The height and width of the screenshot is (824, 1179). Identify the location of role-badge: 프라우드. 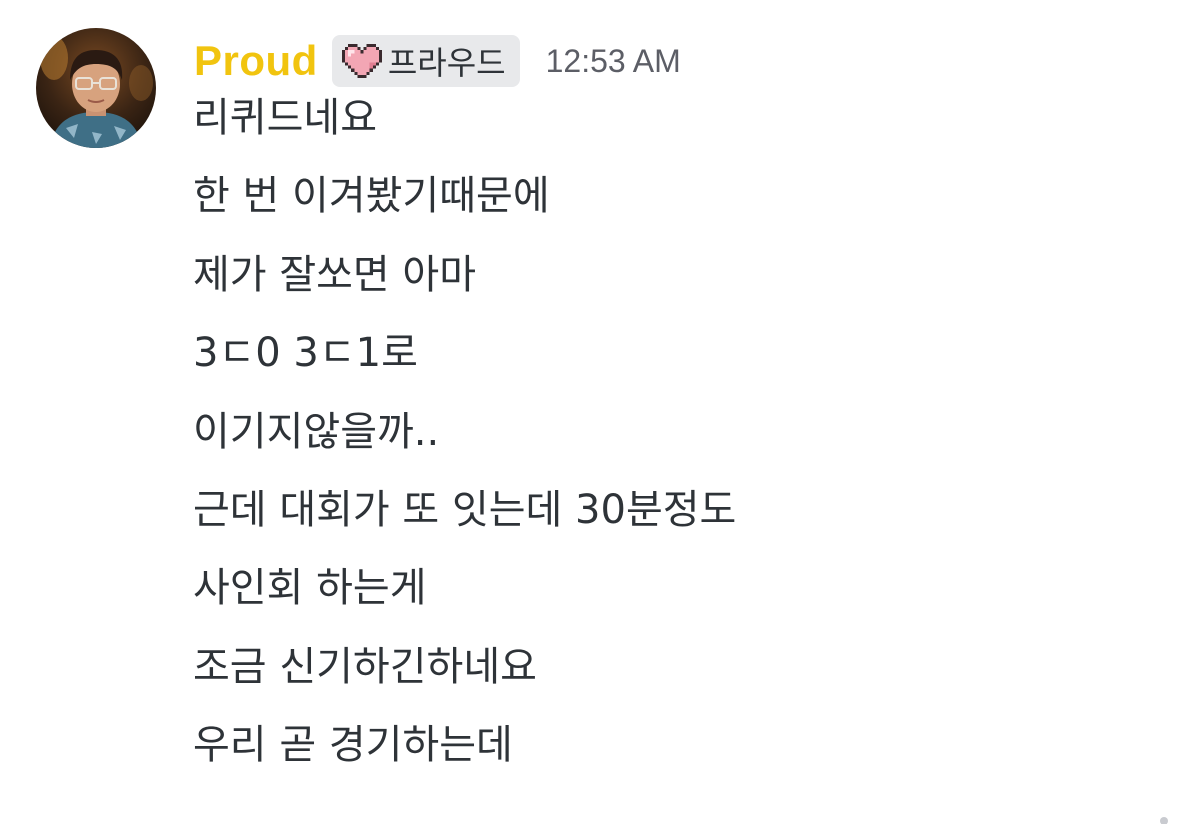
(425, 61).